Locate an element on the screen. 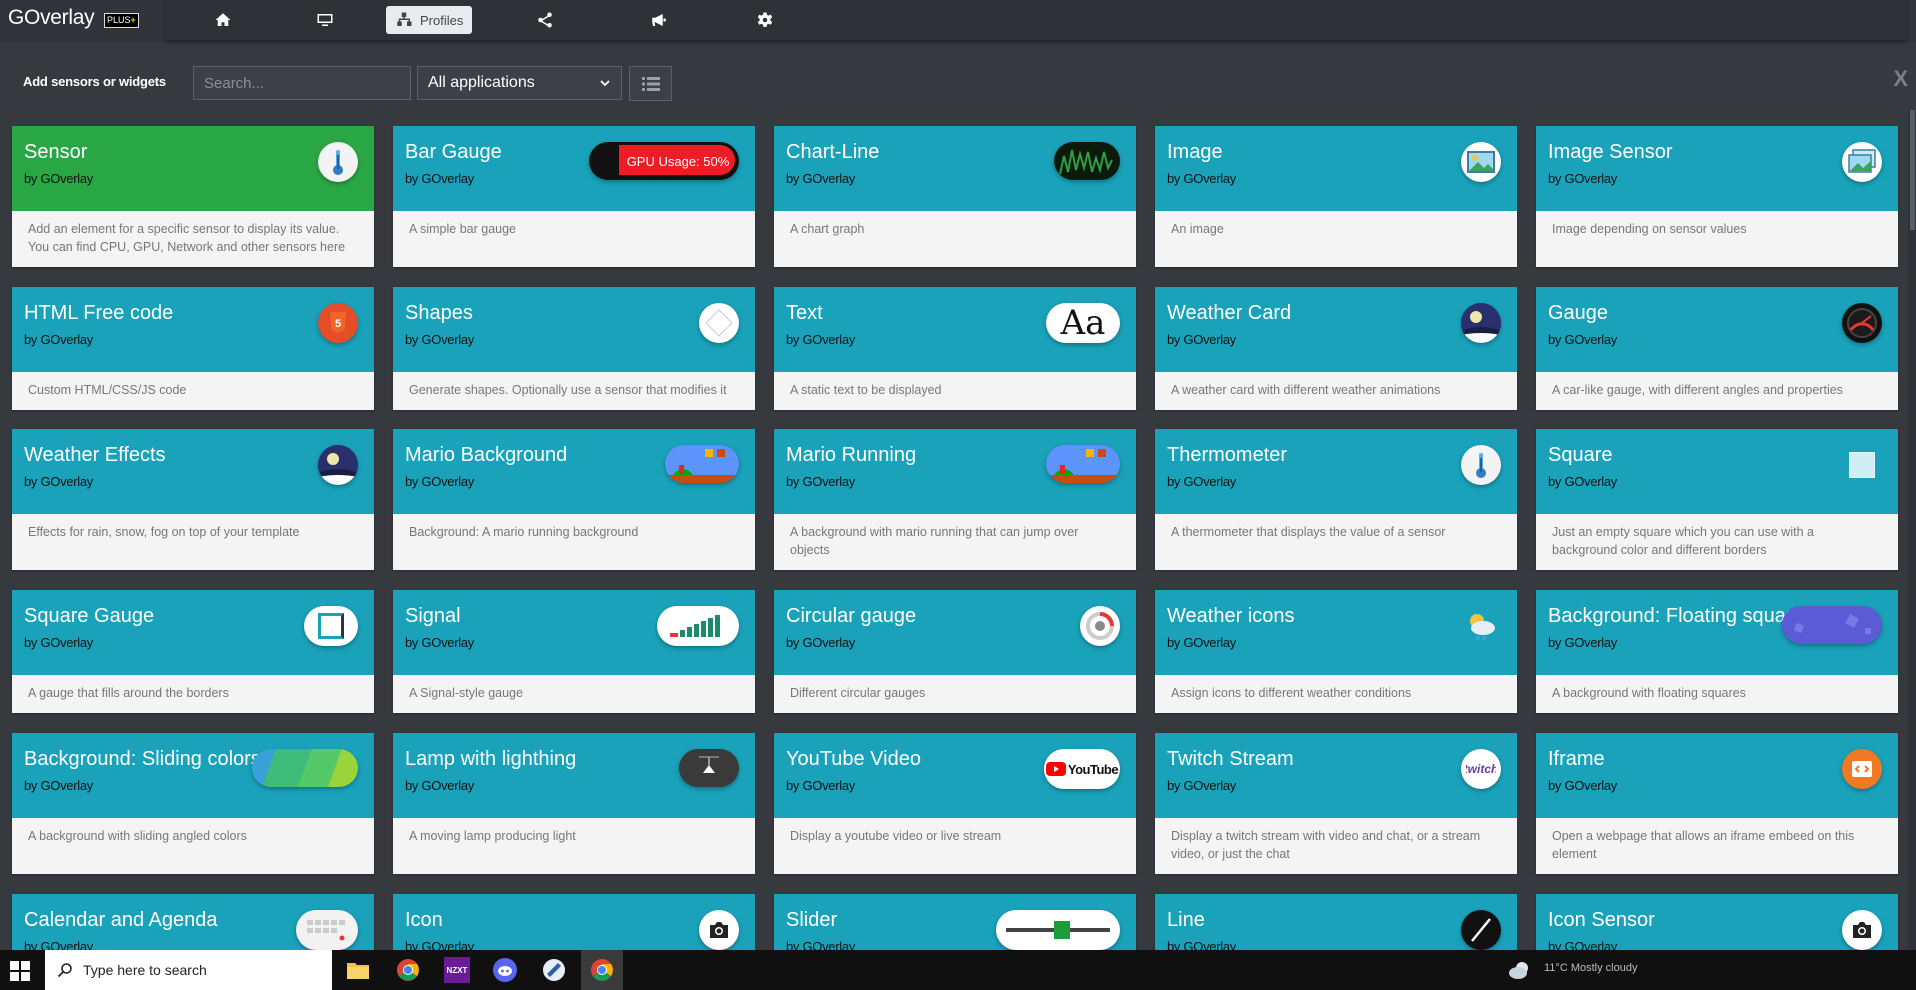 The height and width of the screenshot is (990, 1916). widget-card-title: Bar Gauge is located at coordinates (453, 152).